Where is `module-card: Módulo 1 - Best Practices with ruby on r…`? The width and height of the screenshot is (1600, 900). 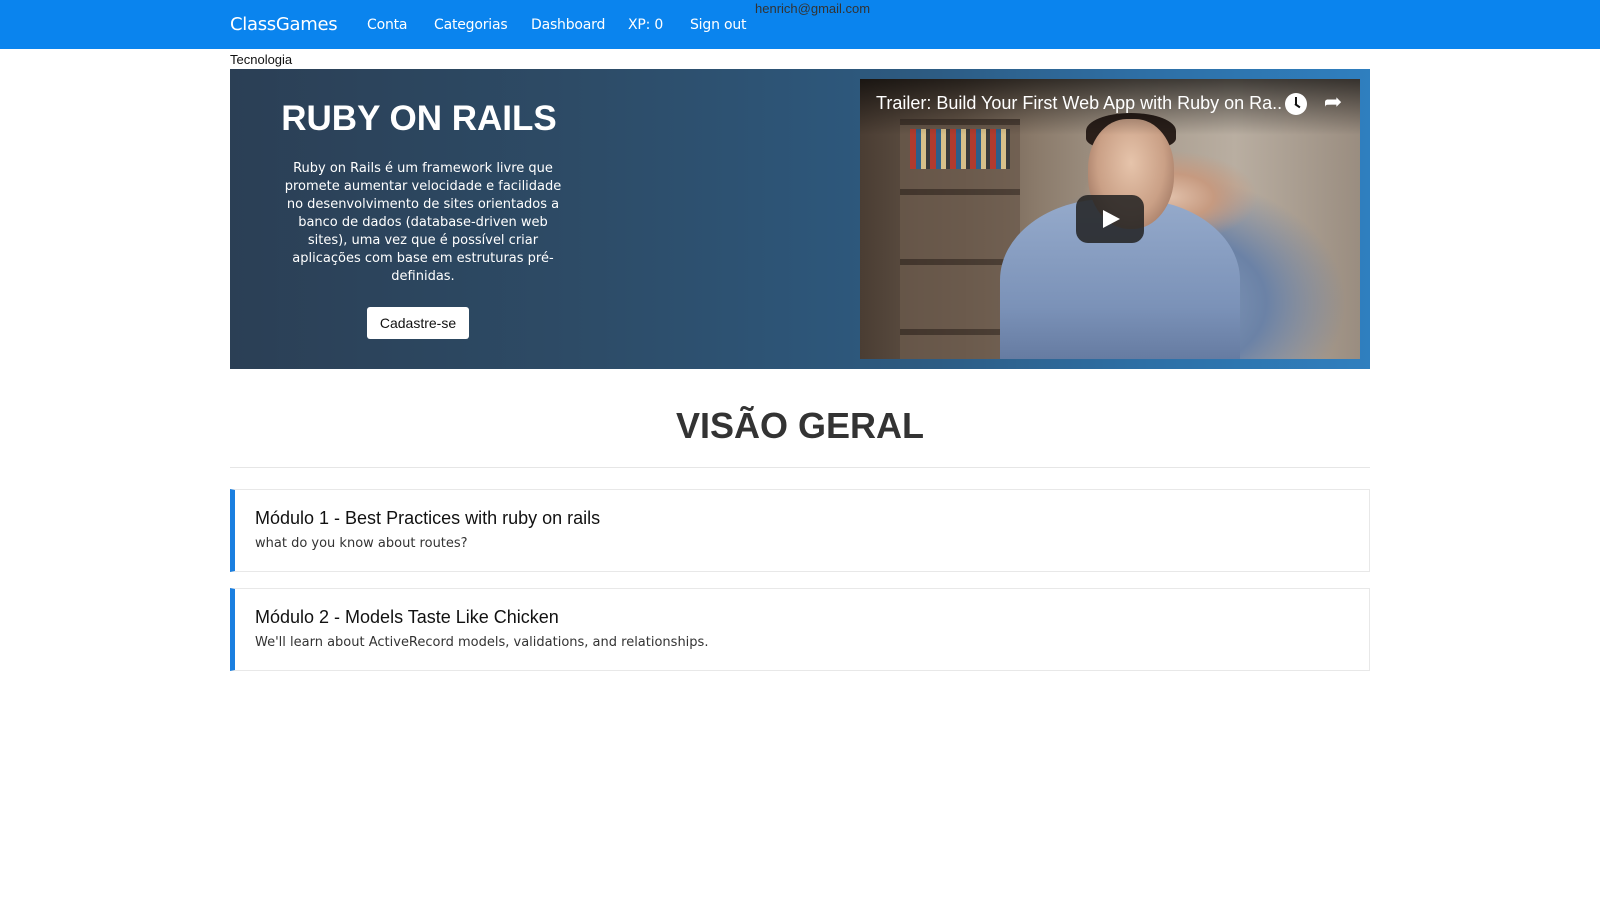
module-card: Módulo 1 - Best Practices with ruby on r… is located at coordinates (800, 530).